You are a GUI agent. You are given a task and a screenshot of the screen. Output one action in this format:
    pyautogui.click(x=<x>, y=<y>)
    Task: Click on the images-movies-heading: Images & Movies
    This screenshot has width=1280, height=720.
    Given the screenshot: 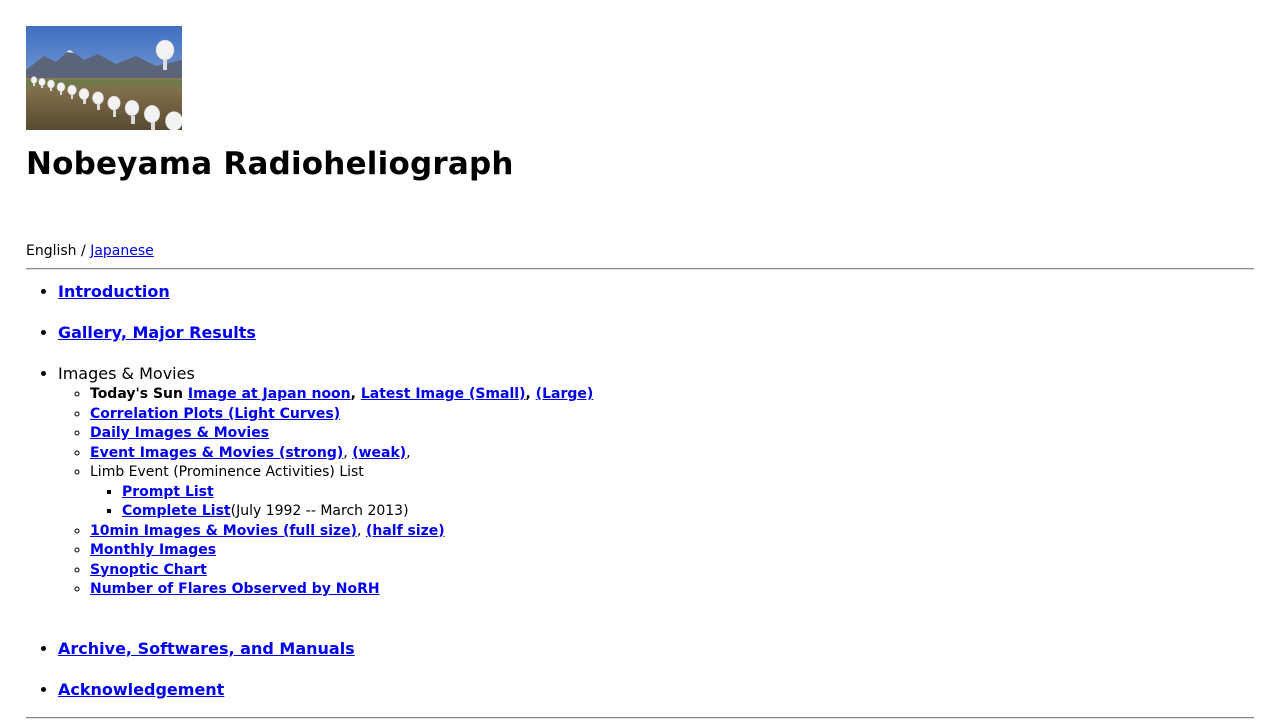 What is the action you would take?
    pyautogui.click(x=126, y=373)
    